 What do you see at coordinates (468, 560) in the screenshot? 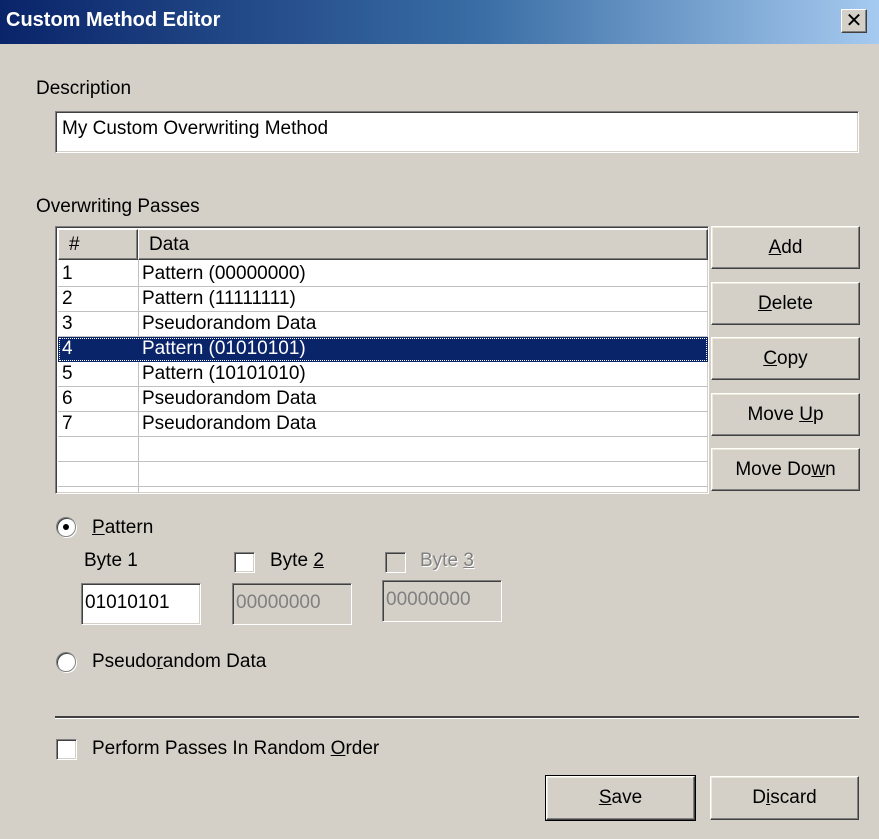
I see `byte3-label-accel: 3` at bounding box center [468, 560].